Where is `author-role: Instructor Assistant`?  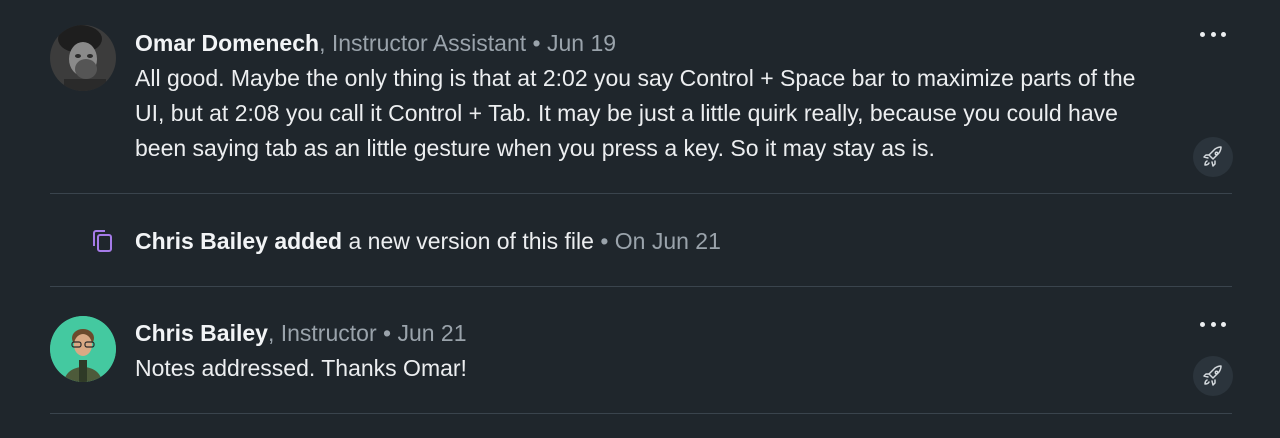
author-role: Instructor Assistant is located at coordinates (429, 43).